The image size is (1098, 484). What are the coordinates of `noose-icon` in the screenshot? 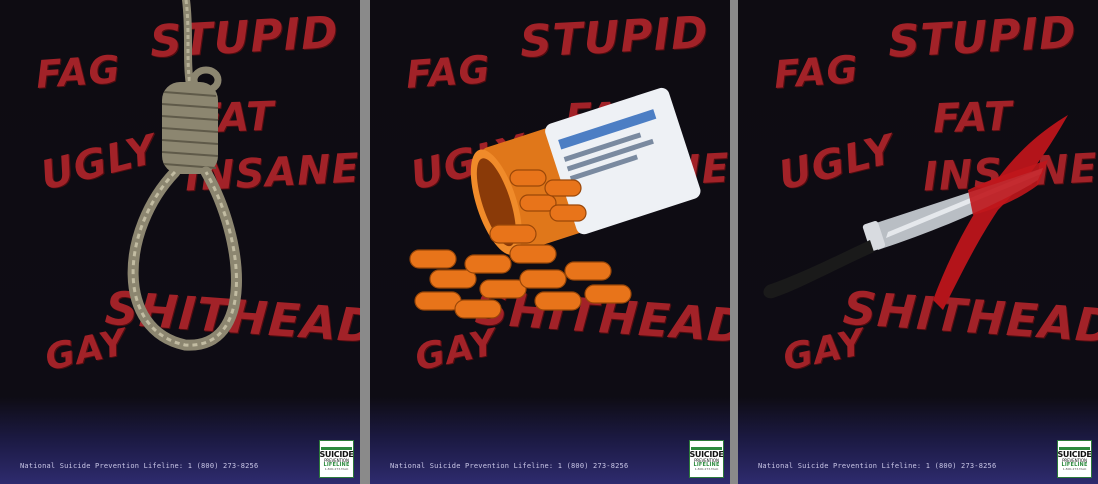 It's located at (184, 175).